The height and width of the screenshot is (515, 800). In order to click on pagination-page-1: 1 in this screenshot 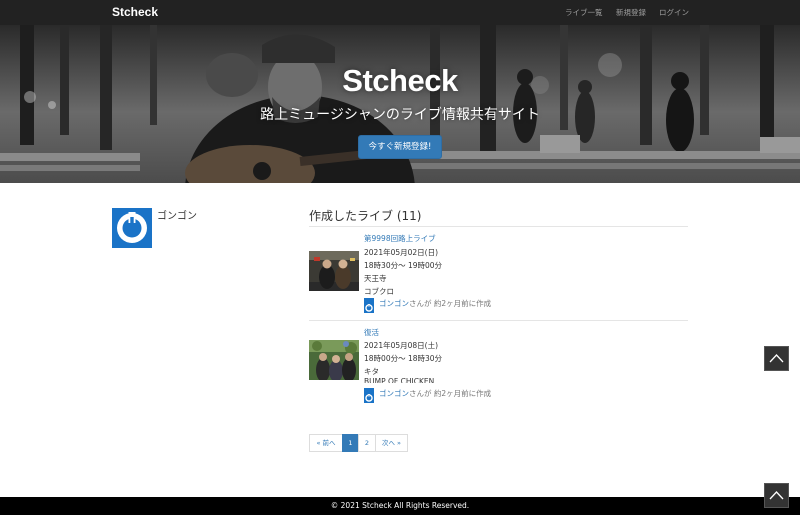, I will do `click(350, 443)`.